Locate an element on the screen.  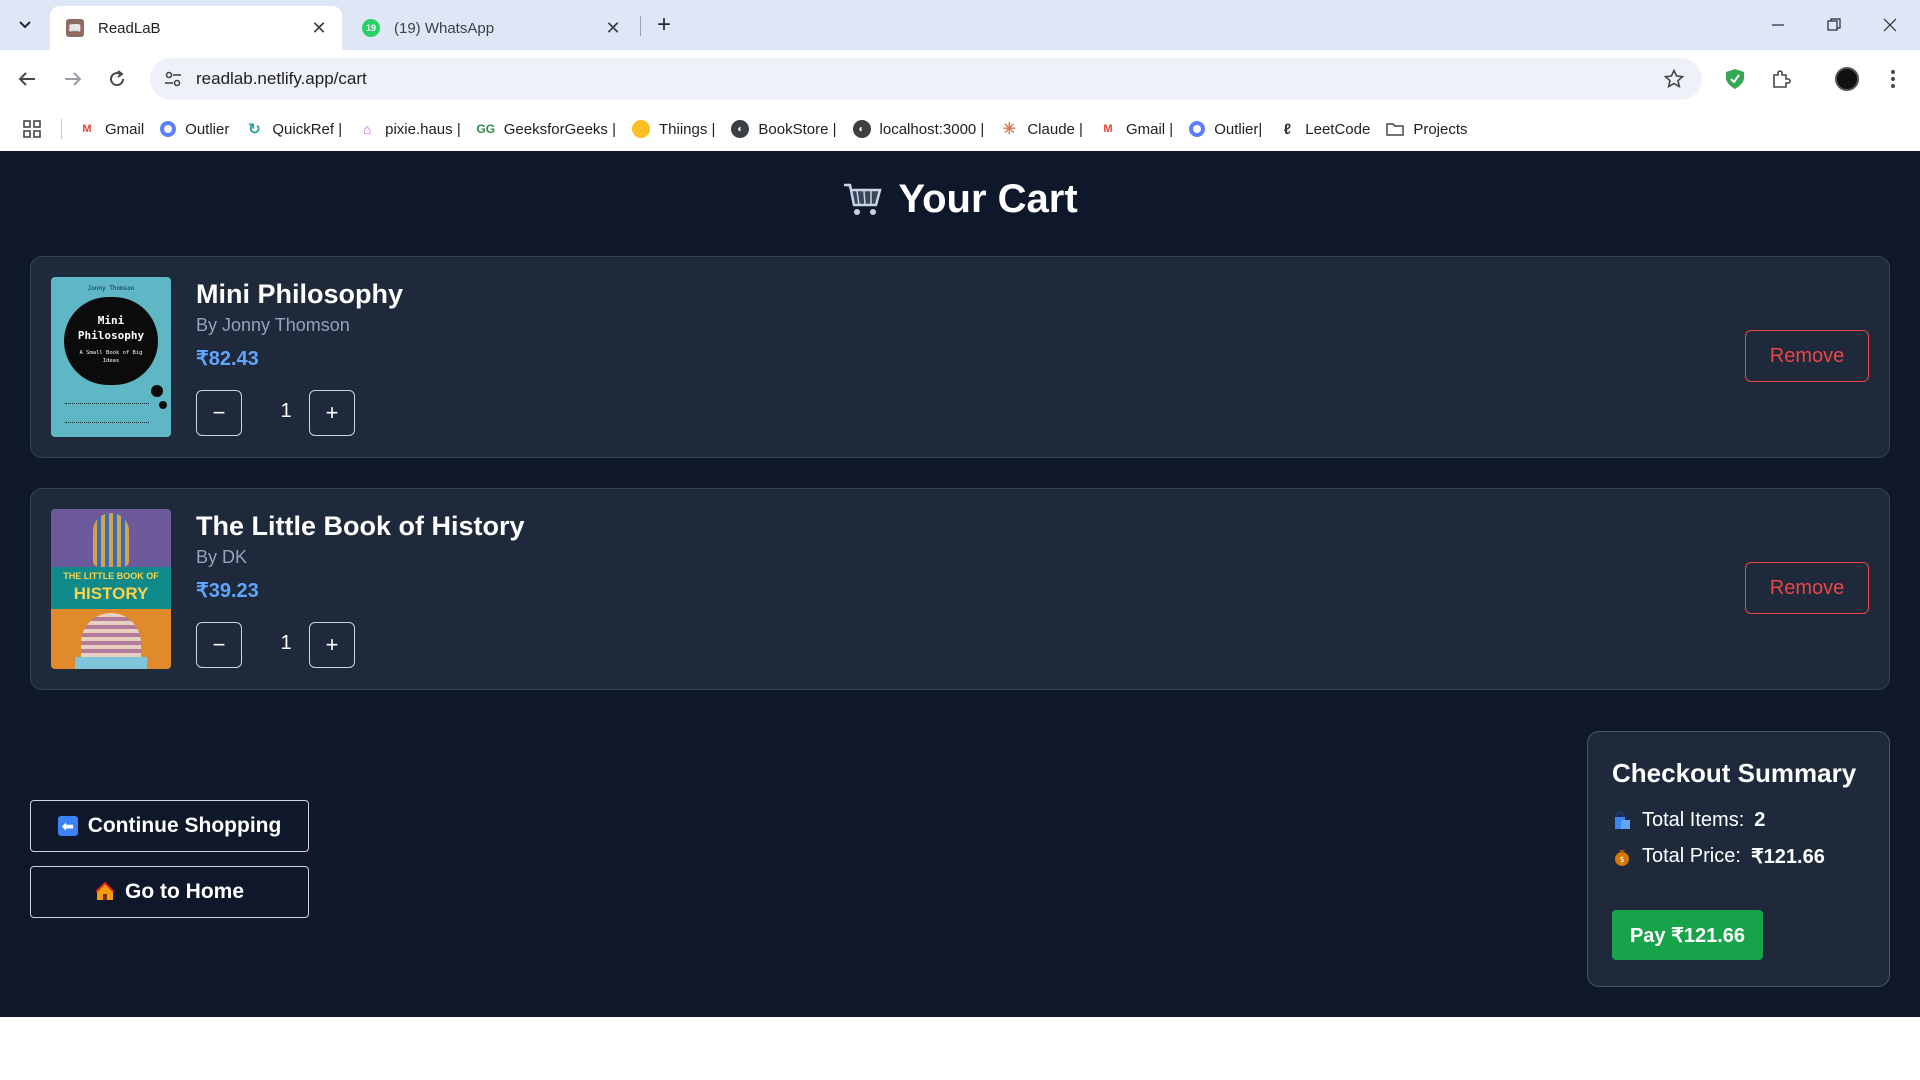
bookmark-thiings: Thiings | is located at coordinates (673, 129).